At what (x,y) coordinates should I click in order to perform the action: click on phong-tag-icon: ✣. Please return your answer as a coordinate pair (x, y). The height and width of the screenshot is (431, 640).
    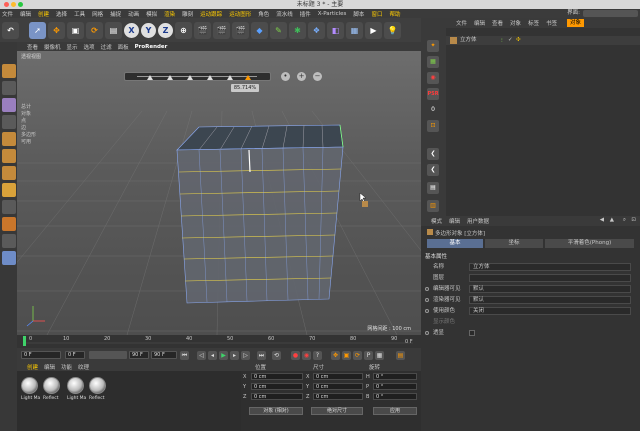
    Looking at the image, I should click on (518, 40).